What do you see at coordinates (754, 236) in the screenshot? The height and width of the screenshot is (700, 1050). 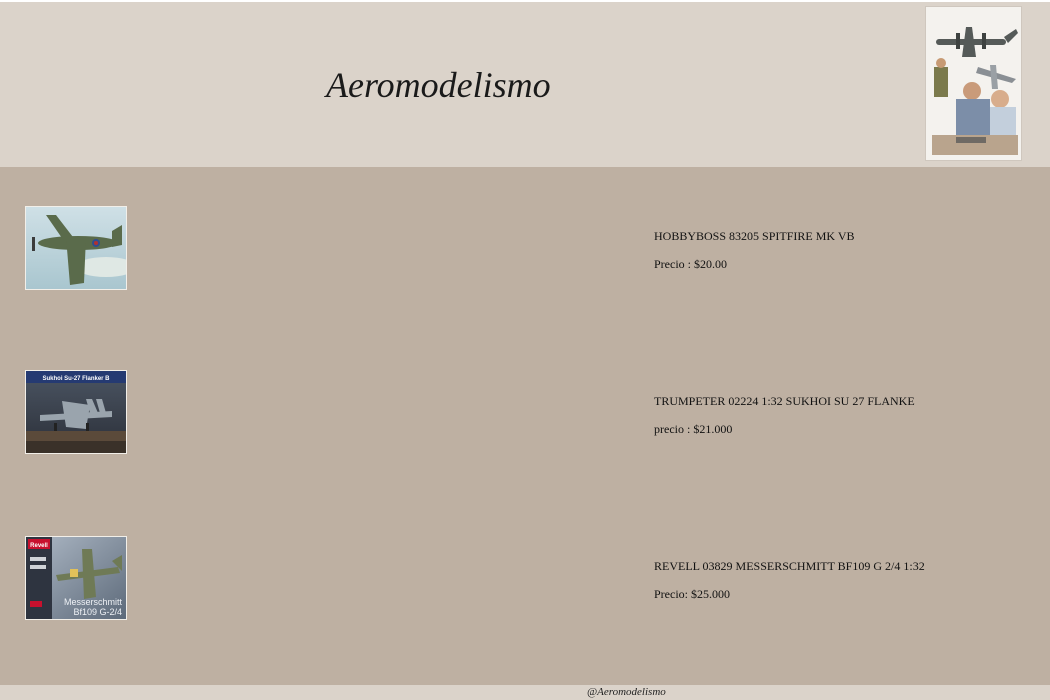 I see `product-name: HOBBYBOSS 83205 SPITFIRE MK VB` at bounding box center [754, 236].